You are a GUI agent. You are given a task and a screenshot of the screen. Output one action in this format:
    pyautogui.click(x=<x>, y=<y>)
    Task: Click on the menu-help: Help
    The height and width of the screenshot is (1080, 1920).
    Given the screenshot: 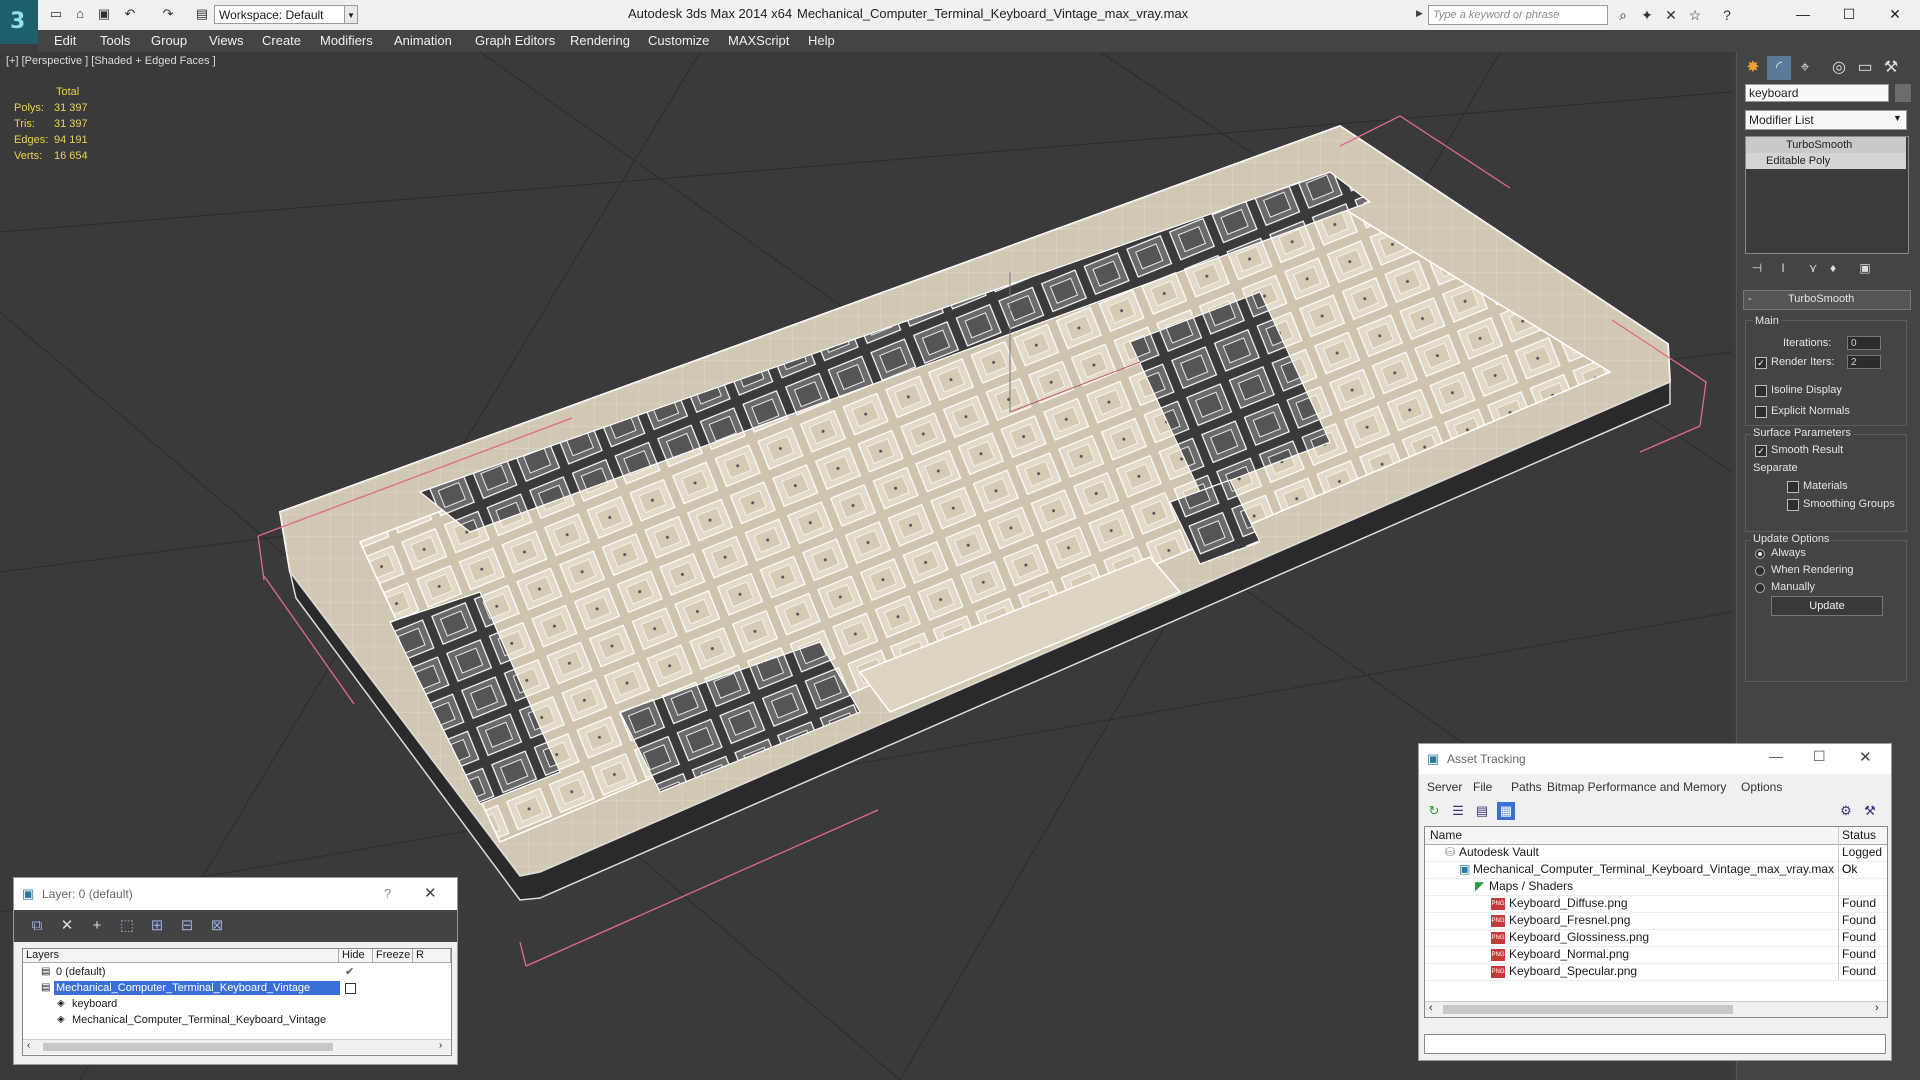 What is the action you would take?
    pyautogui.click(x=821, y=41)
    